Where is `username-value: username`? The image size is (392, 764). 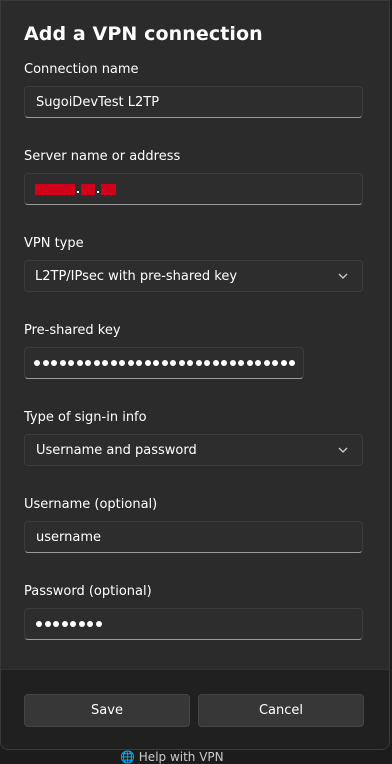
username-value: username is located at coordinates (68, 537).